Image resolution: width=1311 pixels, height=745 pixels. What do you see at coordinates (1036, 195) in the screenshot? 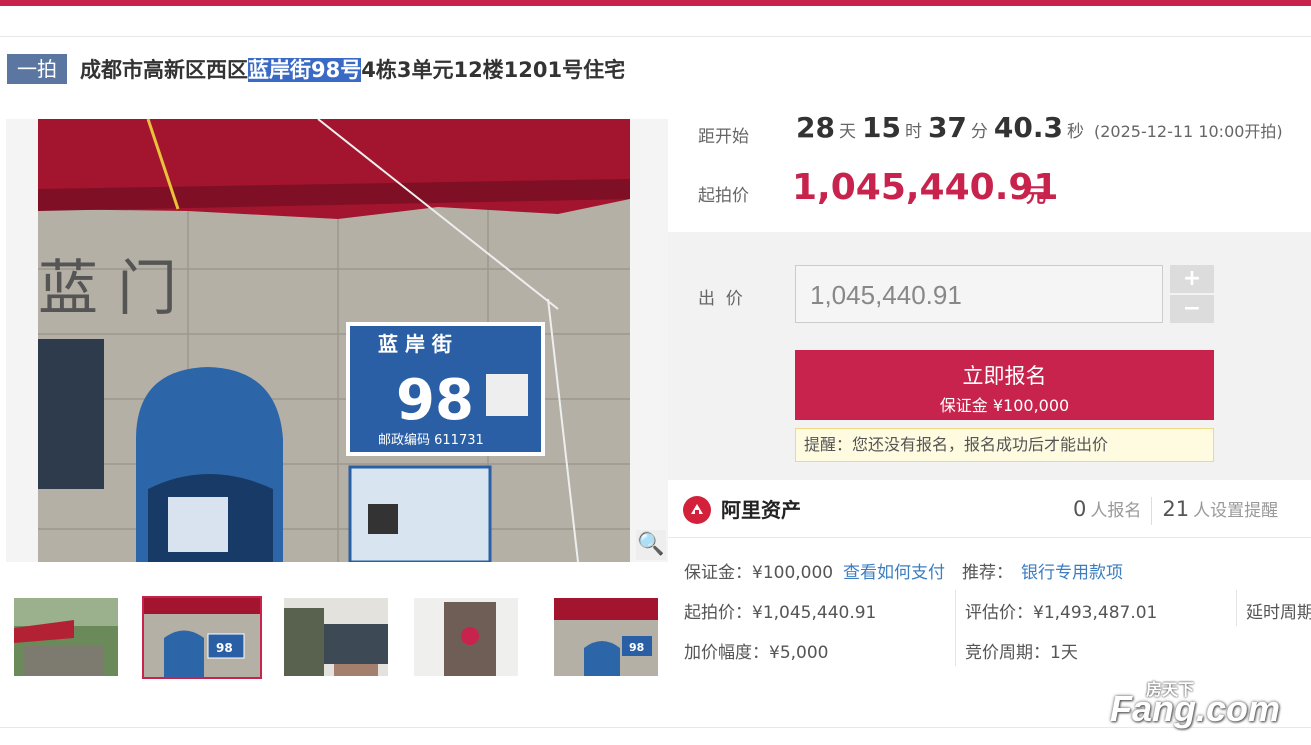
I see `start-price-unit: 元` at bounding box center [1036, 195].